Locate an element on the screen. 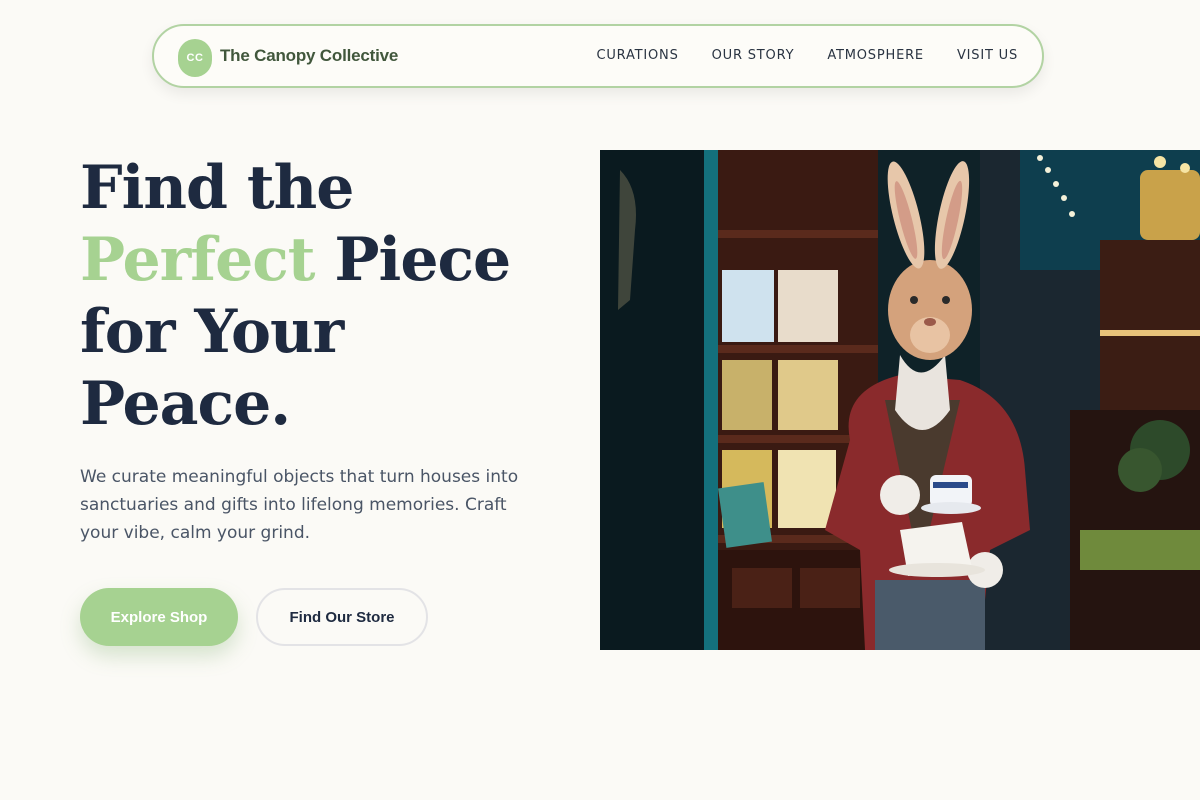 Image resolution: width=1200 pixels, height=800 pixels. brand-name: The Canopy Collective is located at coordinates (309, 56).